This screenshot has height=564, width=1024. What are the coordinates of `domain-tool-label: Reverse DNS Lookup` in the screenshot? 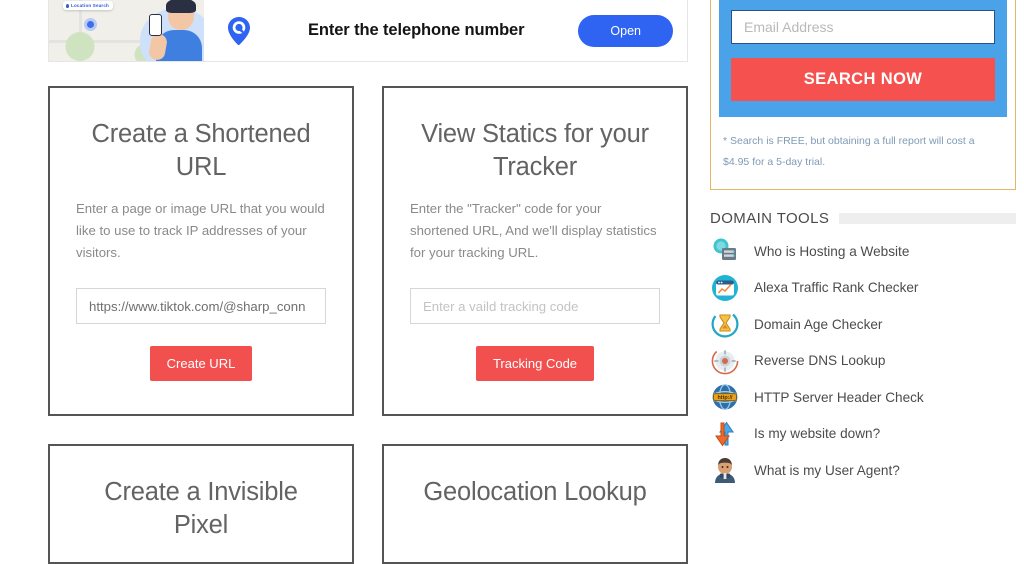 It's located at (820, 361).